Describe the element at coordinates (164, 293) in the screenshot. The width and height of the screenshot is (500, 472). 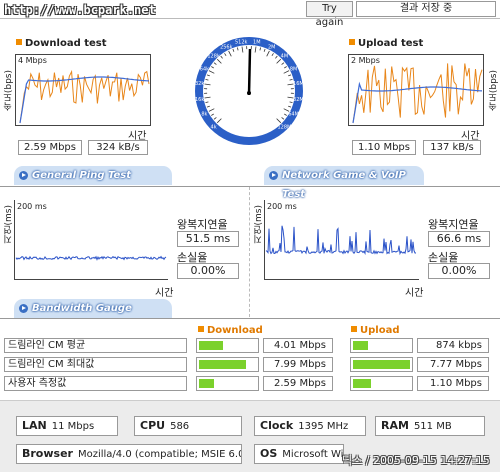
I see `general-ping-xlabel: 시간` at that location.